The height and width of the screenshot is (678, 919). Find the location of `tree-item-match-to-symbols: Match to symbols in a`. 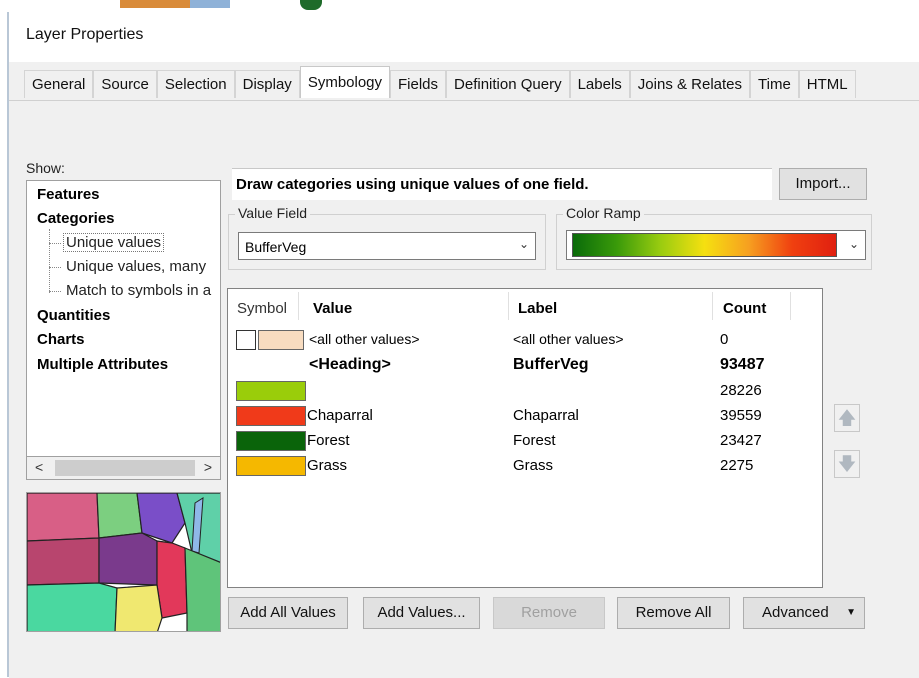

tree-item-match-to-symbols: Match to symbols in a is located at coordinates (138, 290).